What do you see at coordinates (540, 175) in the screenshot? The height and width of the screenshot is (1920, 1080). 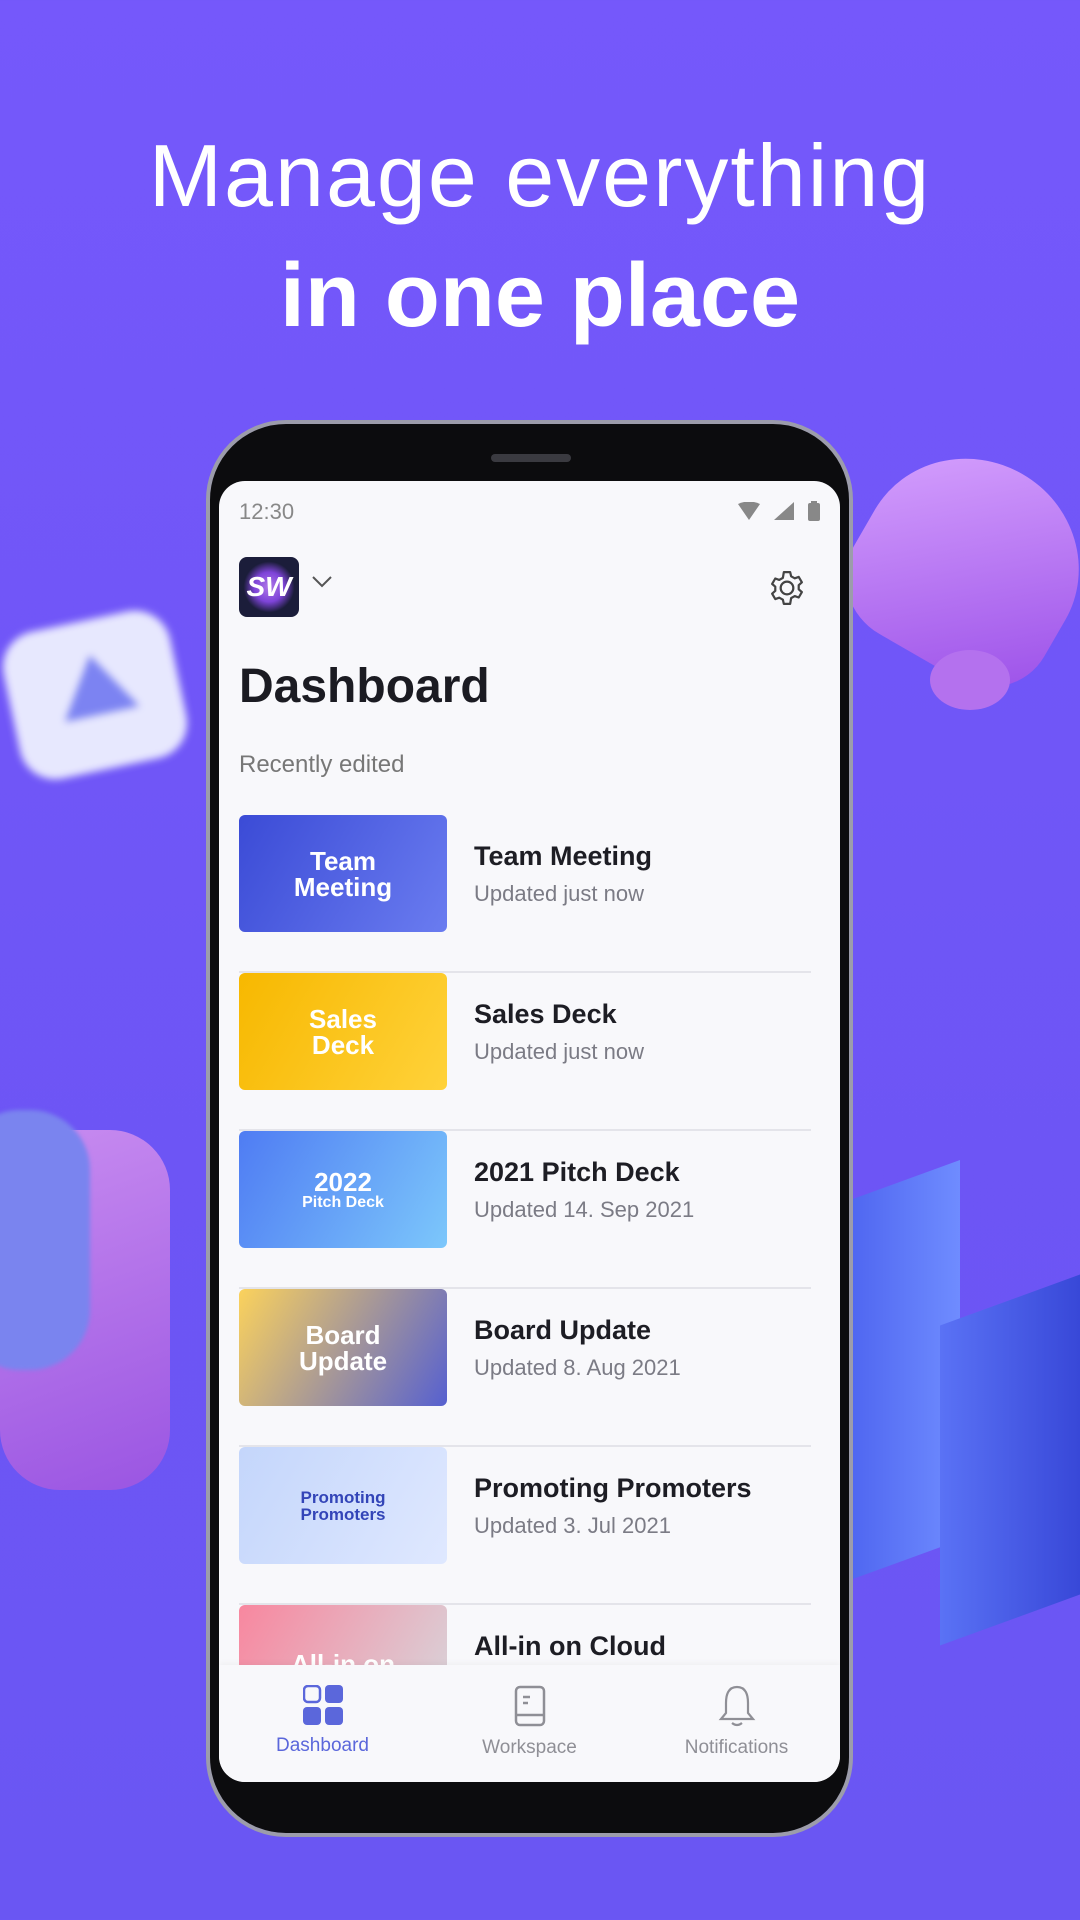 I see `headline-line1: Manage everything` at bounding box center [540, 175].